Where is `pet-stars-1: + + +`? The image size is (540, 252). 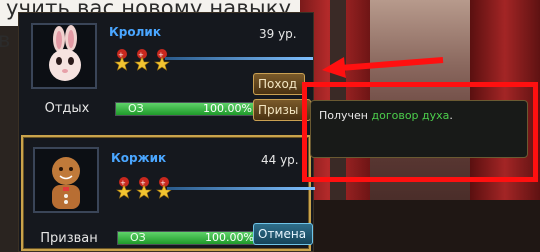 pet-stars-1: + + + is located at coordinates (142, 60).